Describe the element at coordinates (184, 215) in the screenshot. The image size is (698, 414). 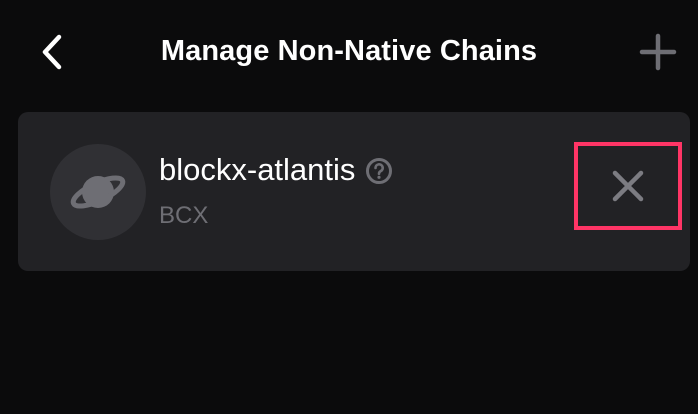
I see `chain-symbol: BCX` at that location.